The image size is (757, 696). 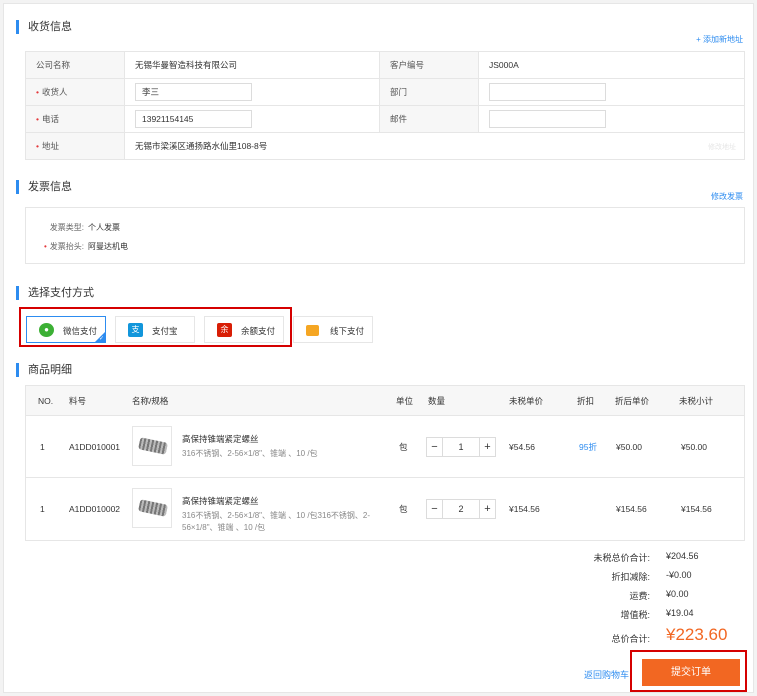 I want to click on row-sku: A1DD010002, so click(x=95, y=509).